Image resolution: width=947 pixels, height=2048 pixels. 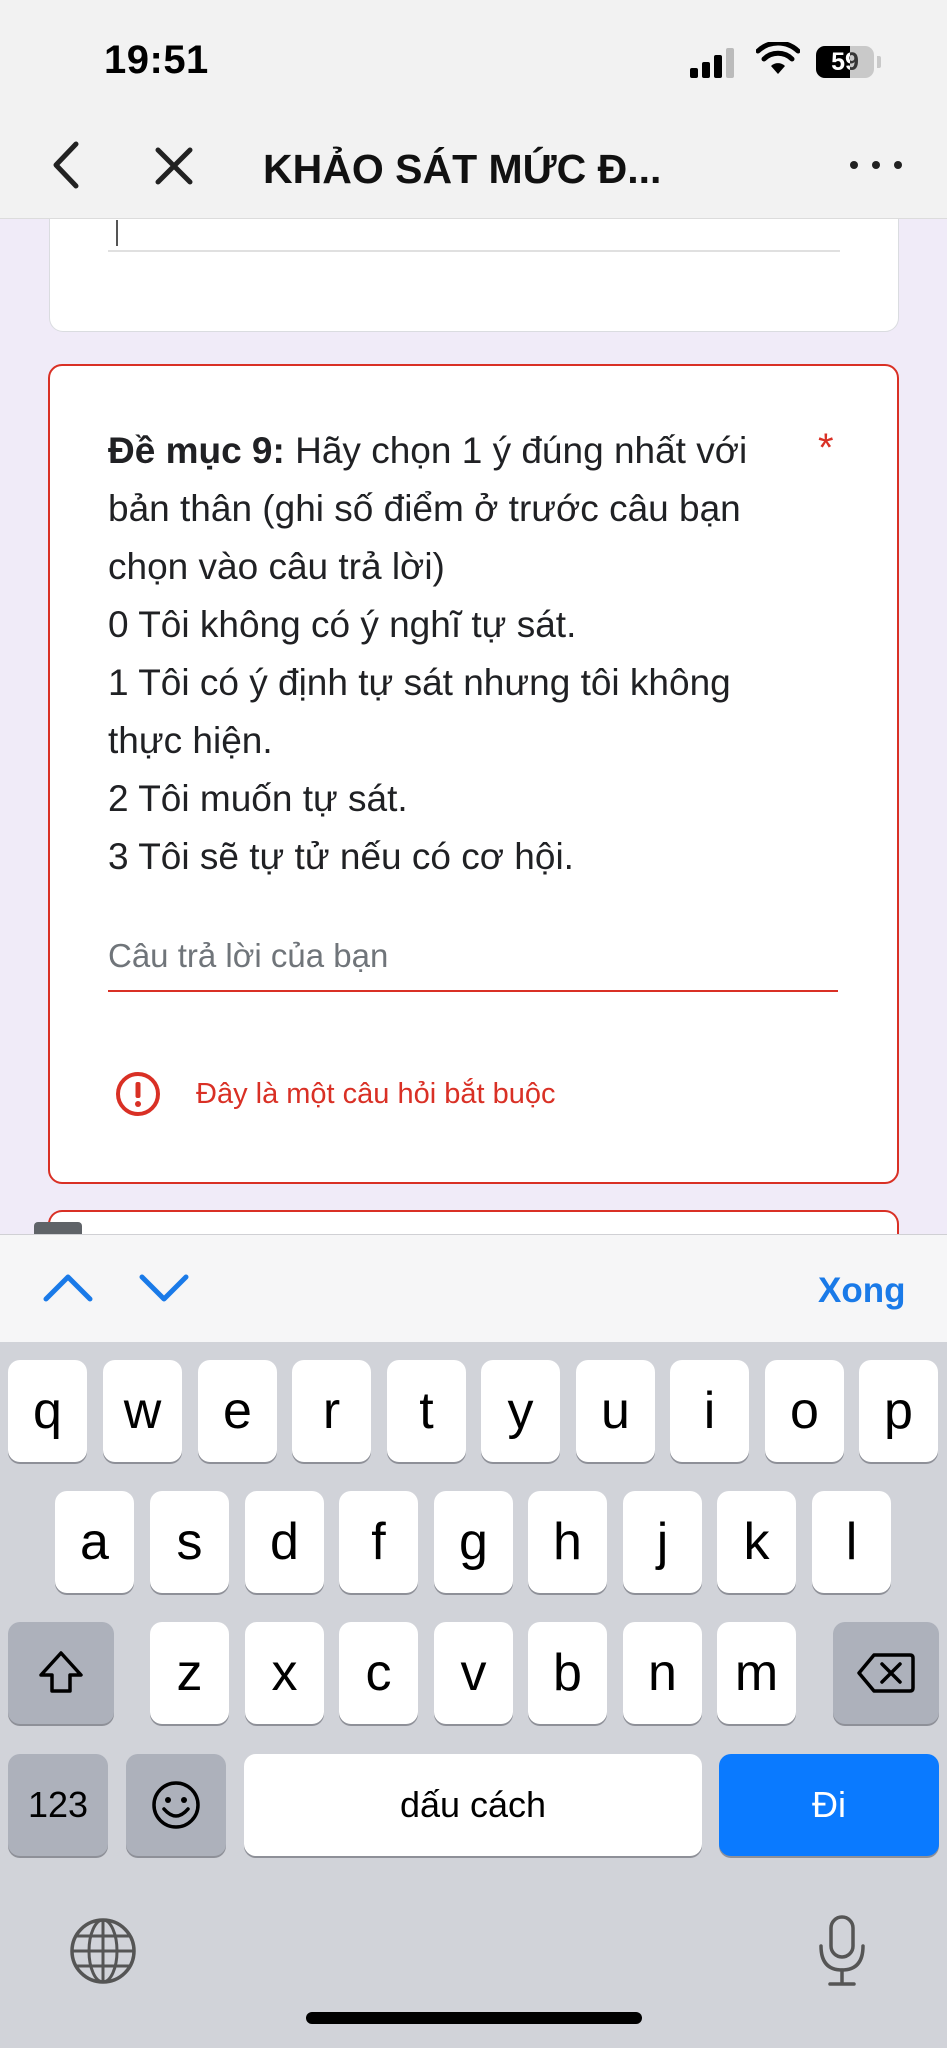 I want to click on delete-key, so click(x=886, y=1673).